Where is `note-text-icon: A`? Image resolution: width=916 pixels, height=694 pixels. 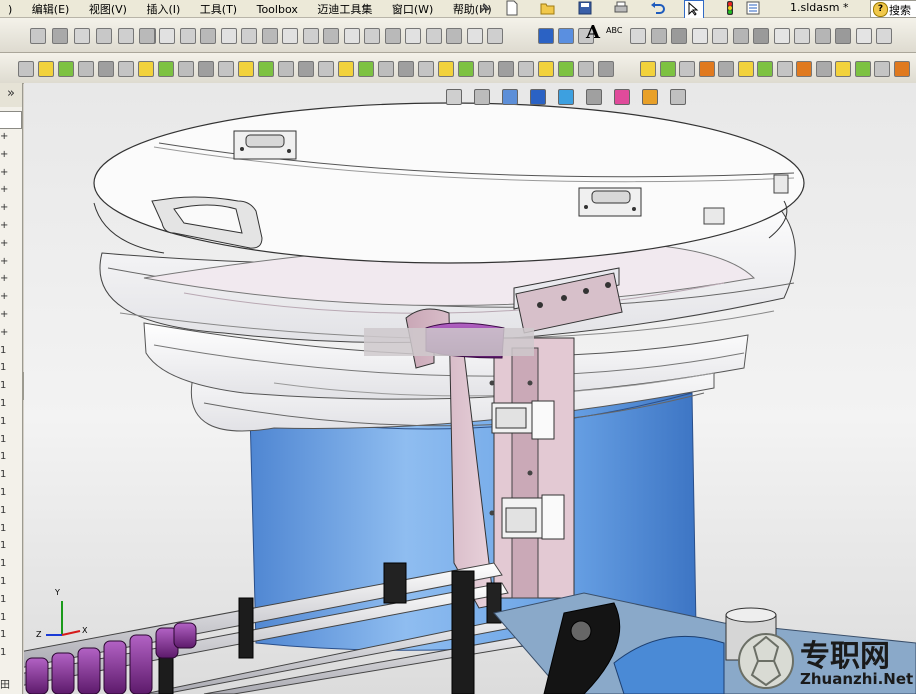 note-text-icon: A is located at coordinates (593, 32).